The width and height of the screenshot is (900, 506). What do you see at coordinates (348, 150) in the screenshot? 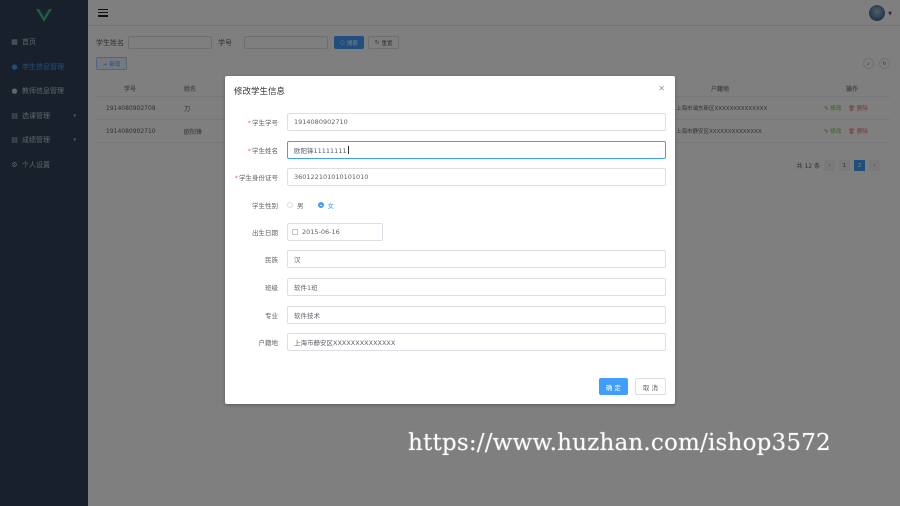
I see `text-caret` at bounding box center [348, 150].